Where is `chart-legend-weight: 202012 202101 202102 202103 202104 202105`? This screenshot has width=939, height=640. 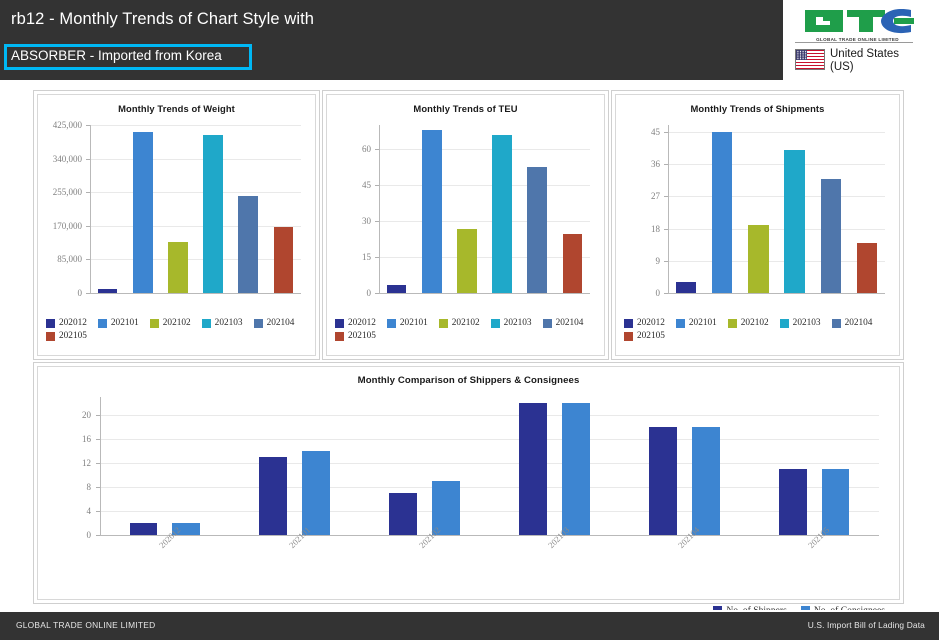 chart-legend-weight: 202012 202101 202102 202103 202104 202105 is located at coordinates (179, 328).